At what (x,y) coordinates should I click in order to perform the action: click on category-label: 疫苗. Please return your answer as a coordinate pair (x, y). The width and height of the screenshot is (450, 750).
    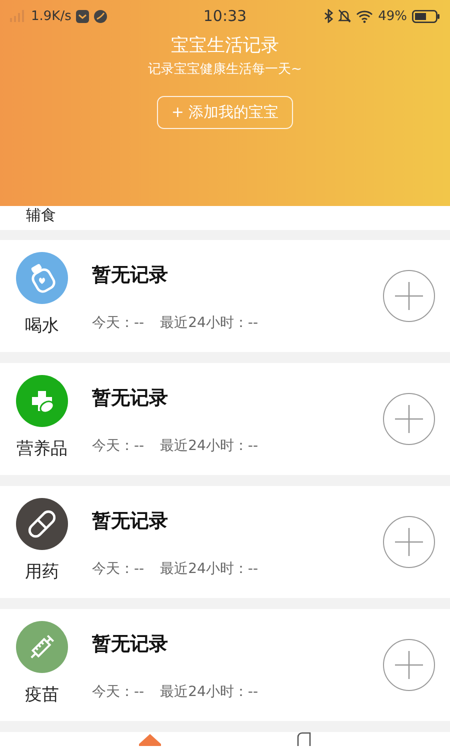
    Looking at the image, I should click on (42, 695).